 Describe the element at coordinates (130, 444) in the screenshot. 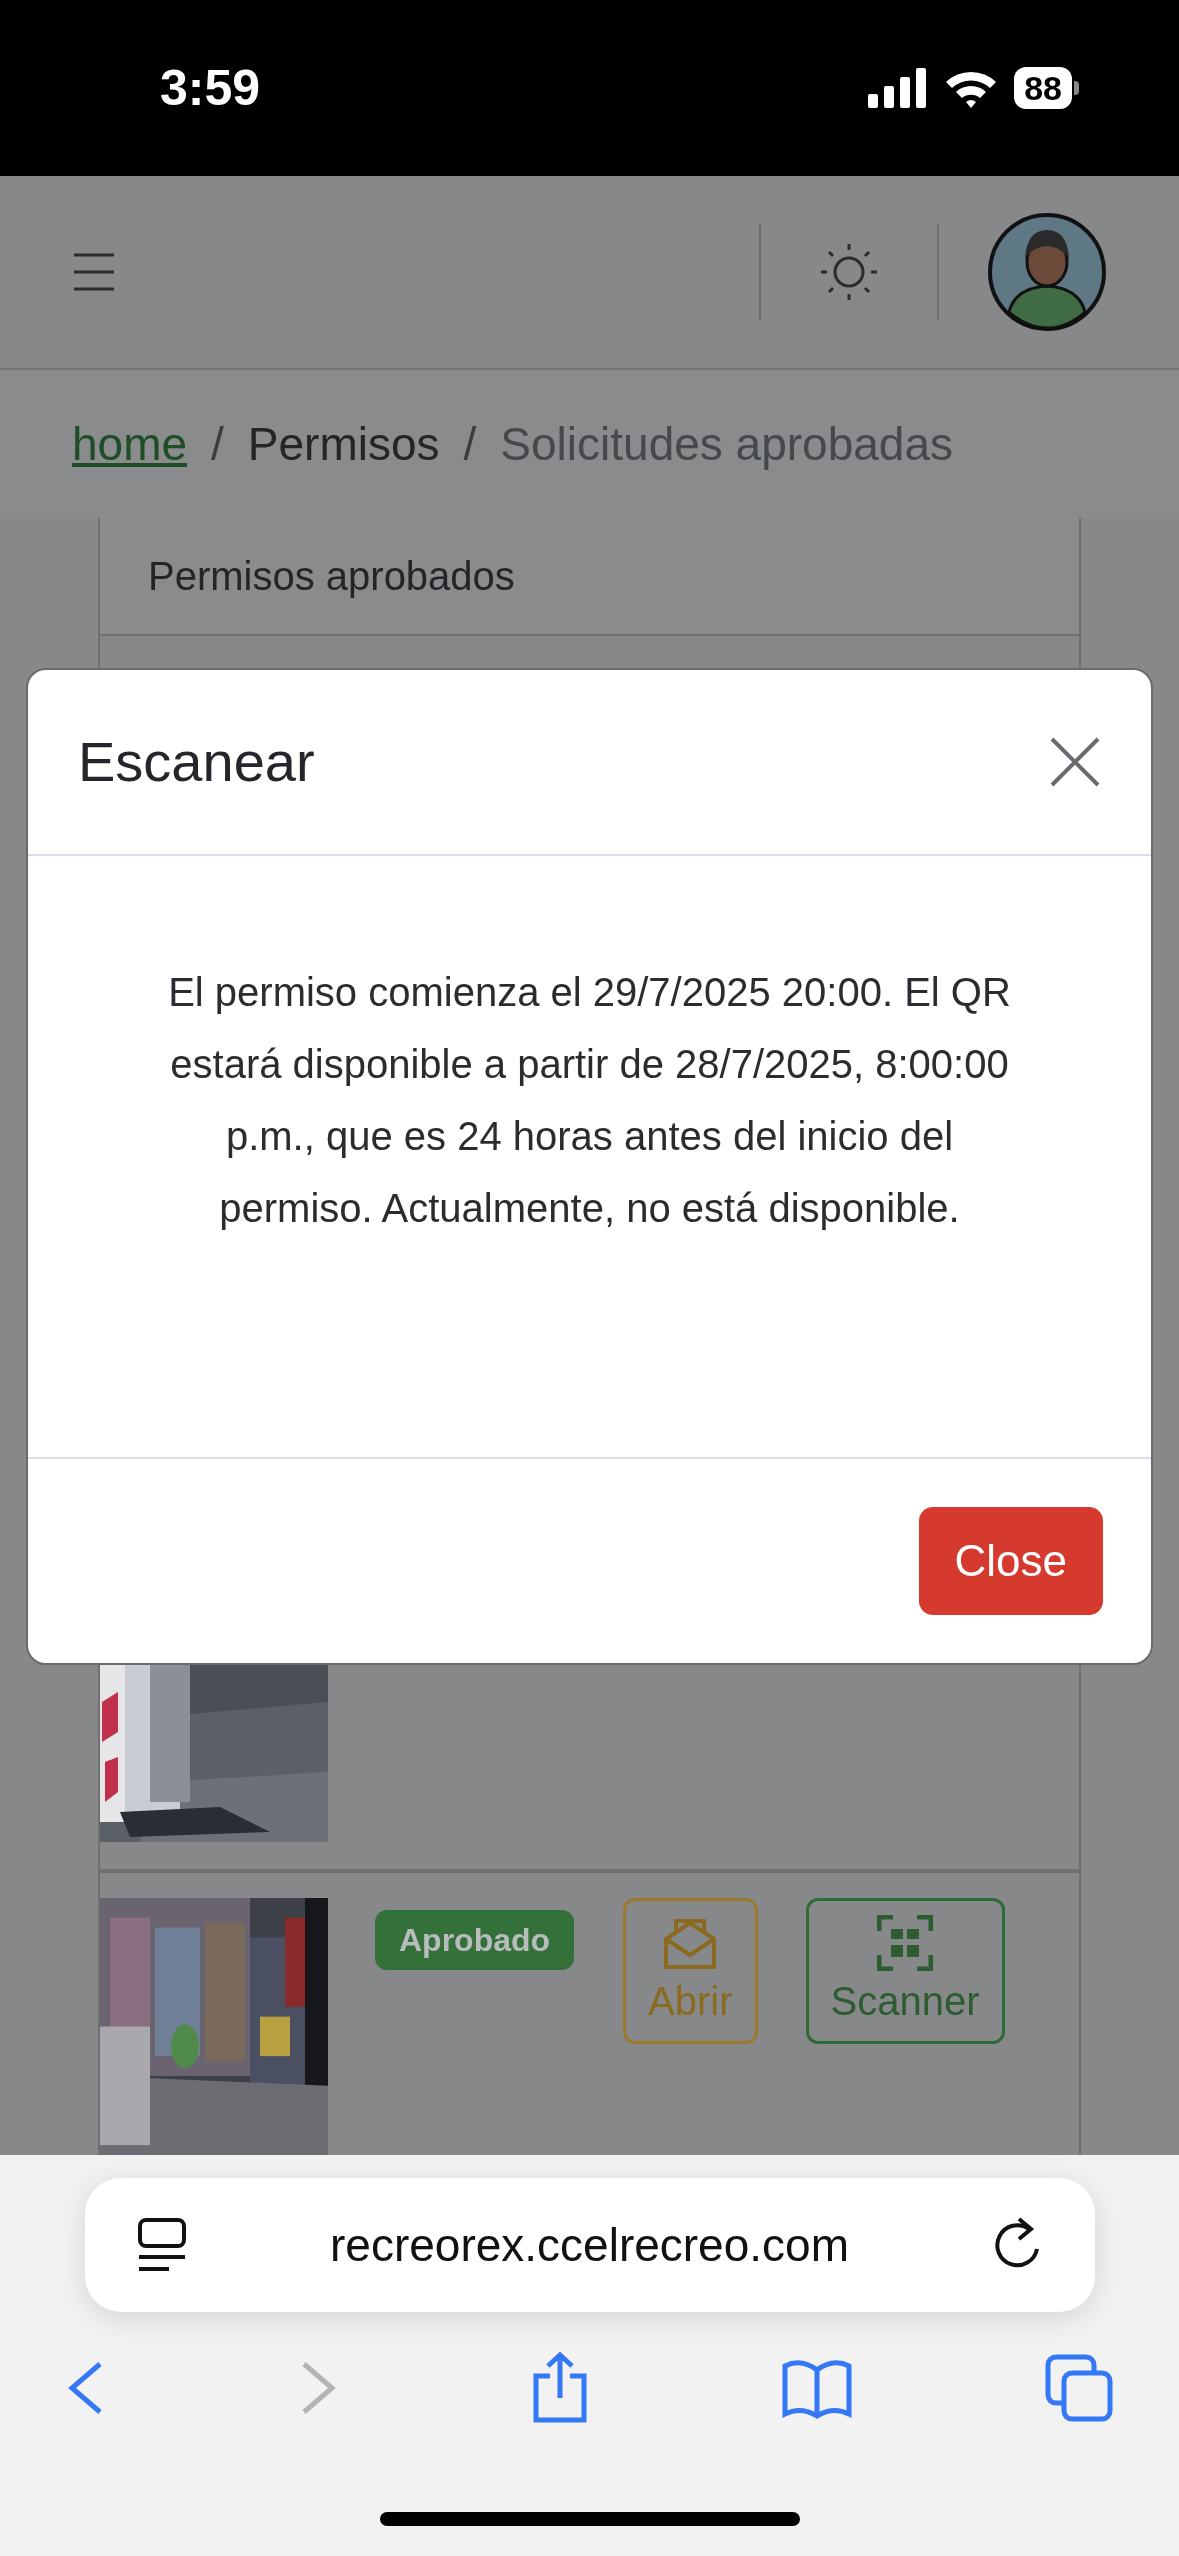

I see `breadcrumb-link: home` at that location.